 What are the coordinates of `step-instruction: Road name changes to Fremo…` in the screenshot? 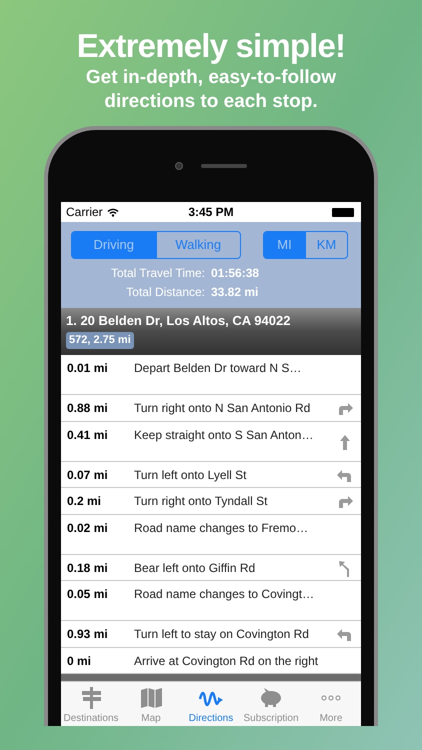 It's located at (222, 528).